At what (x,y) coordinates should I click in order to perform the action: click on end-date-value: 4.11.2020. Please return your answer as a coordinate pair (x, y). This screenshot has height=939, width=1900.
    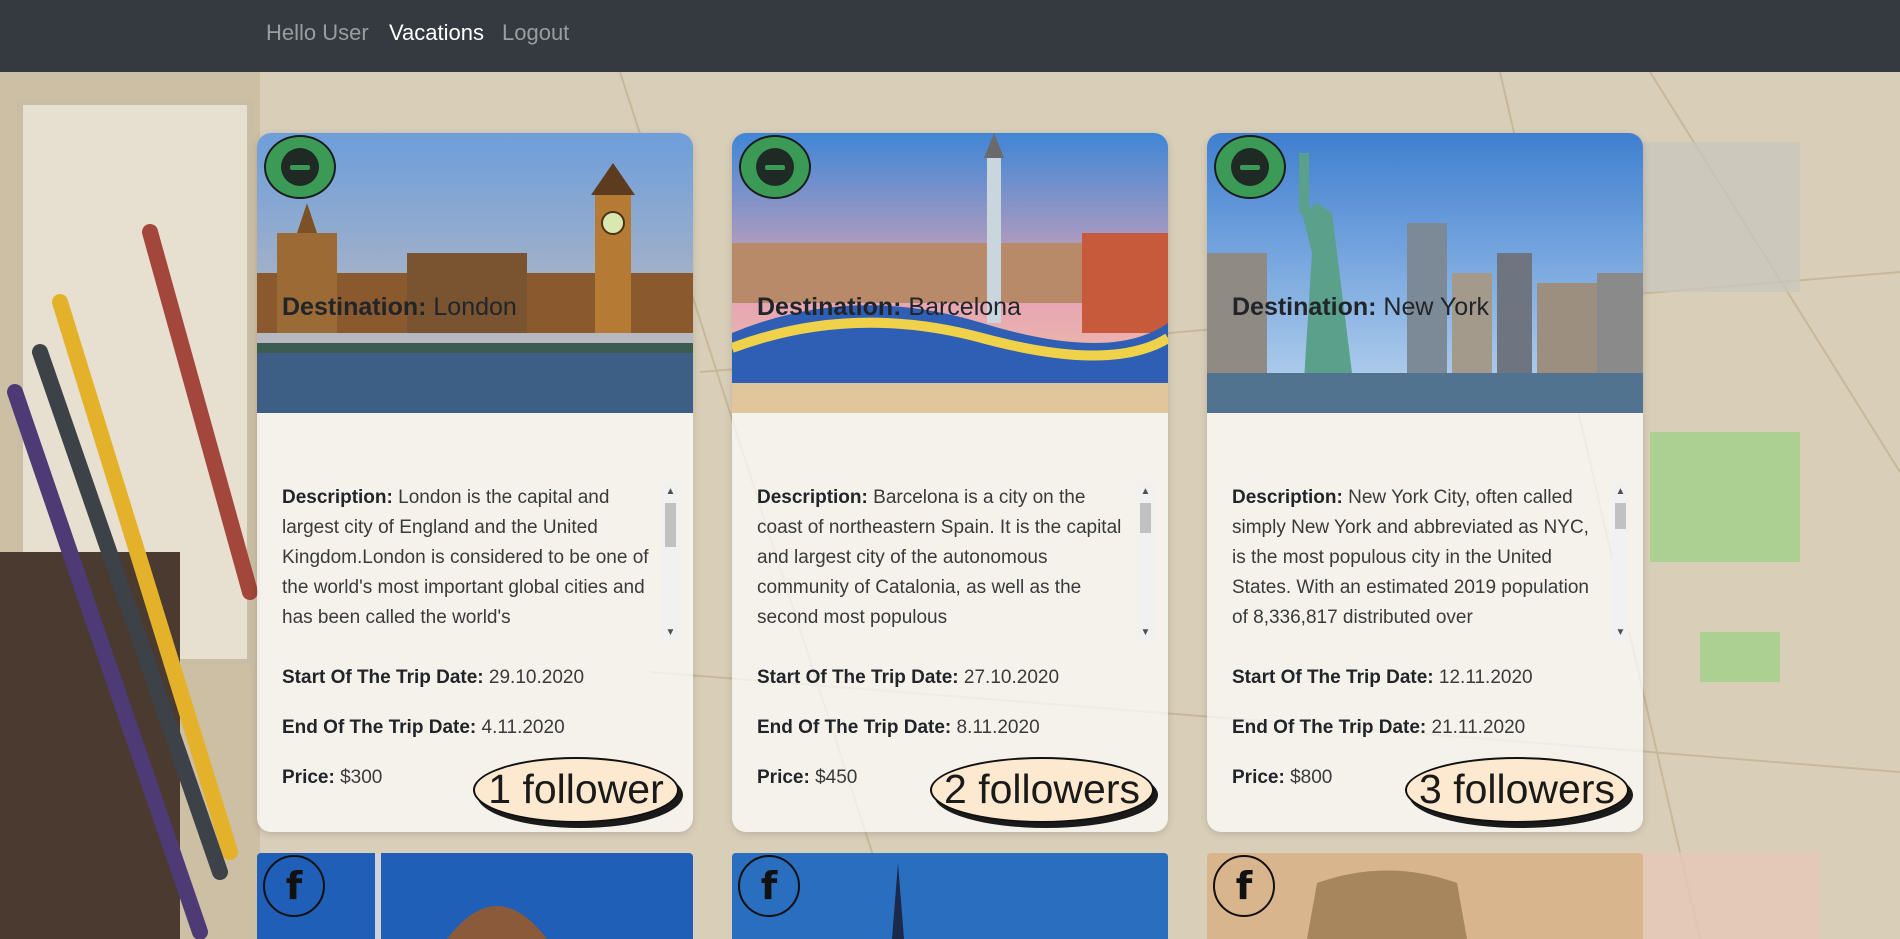
    Looking at the image, I should click on (523, 727).